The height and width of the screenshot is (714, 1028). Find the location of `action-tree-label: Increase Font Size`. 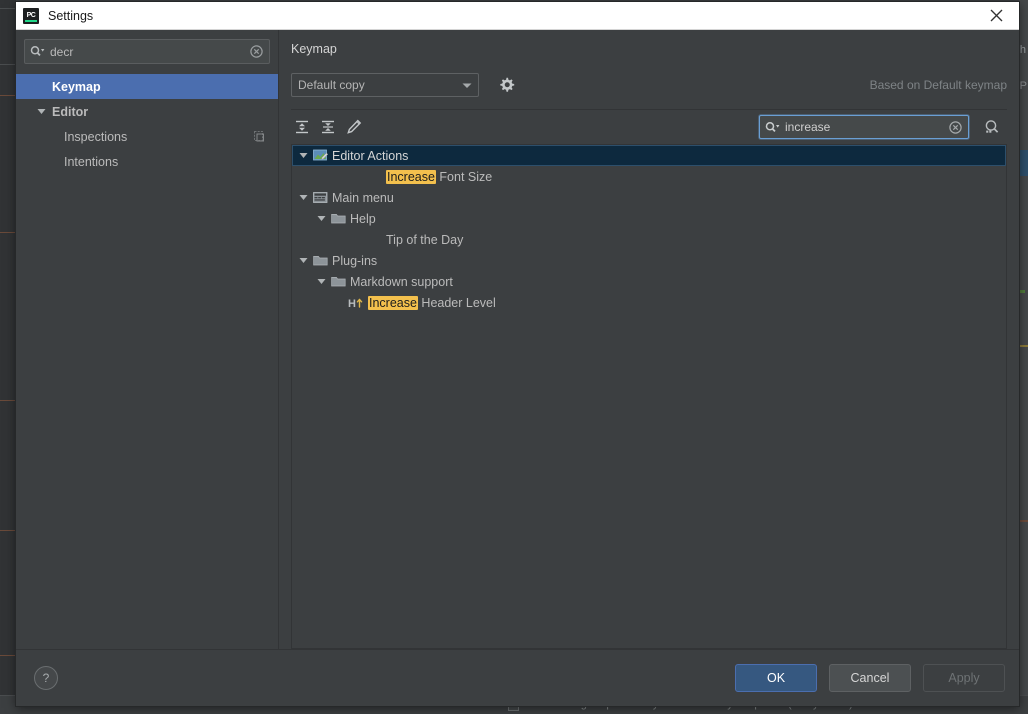

action-tree-label: Increase Font Size is located at coordinates (439, 176).